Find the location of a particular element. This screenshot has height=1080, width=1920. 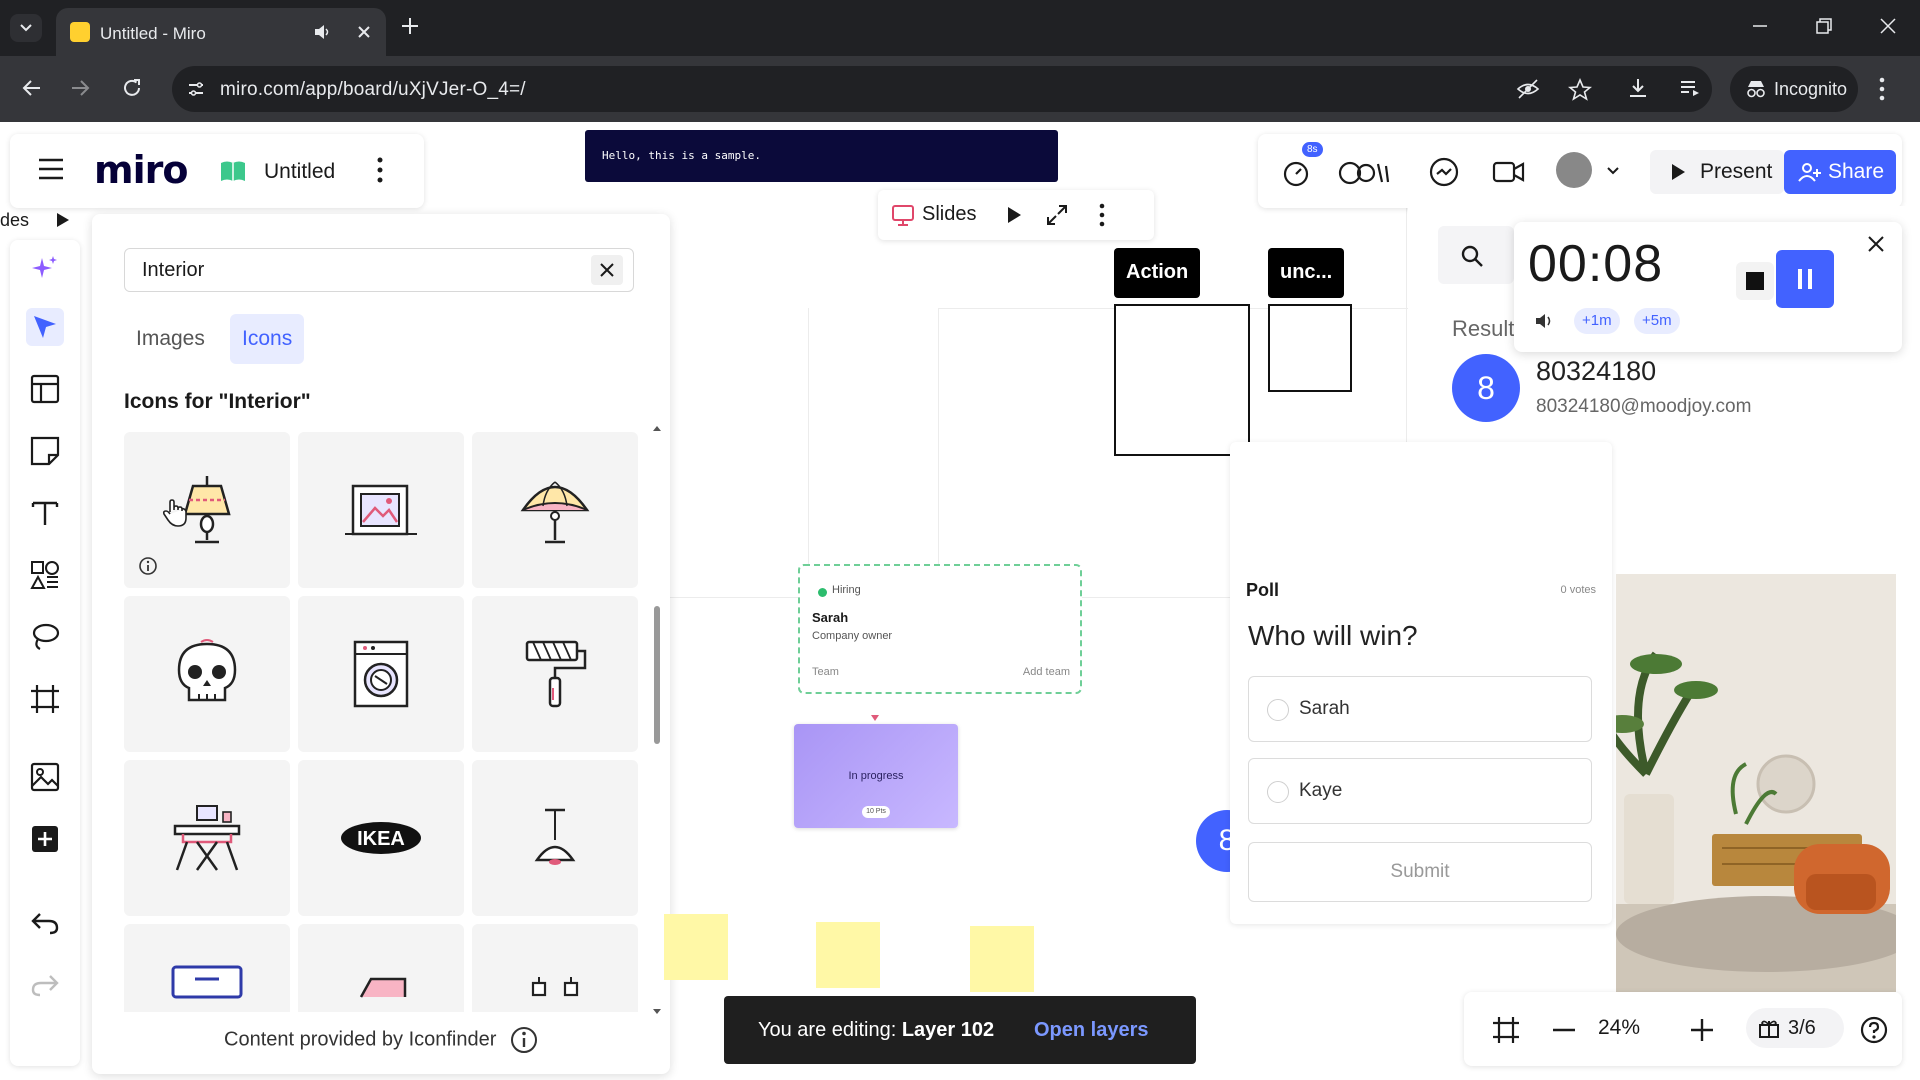

scroll-thumb is located at coordinates (657, 675).